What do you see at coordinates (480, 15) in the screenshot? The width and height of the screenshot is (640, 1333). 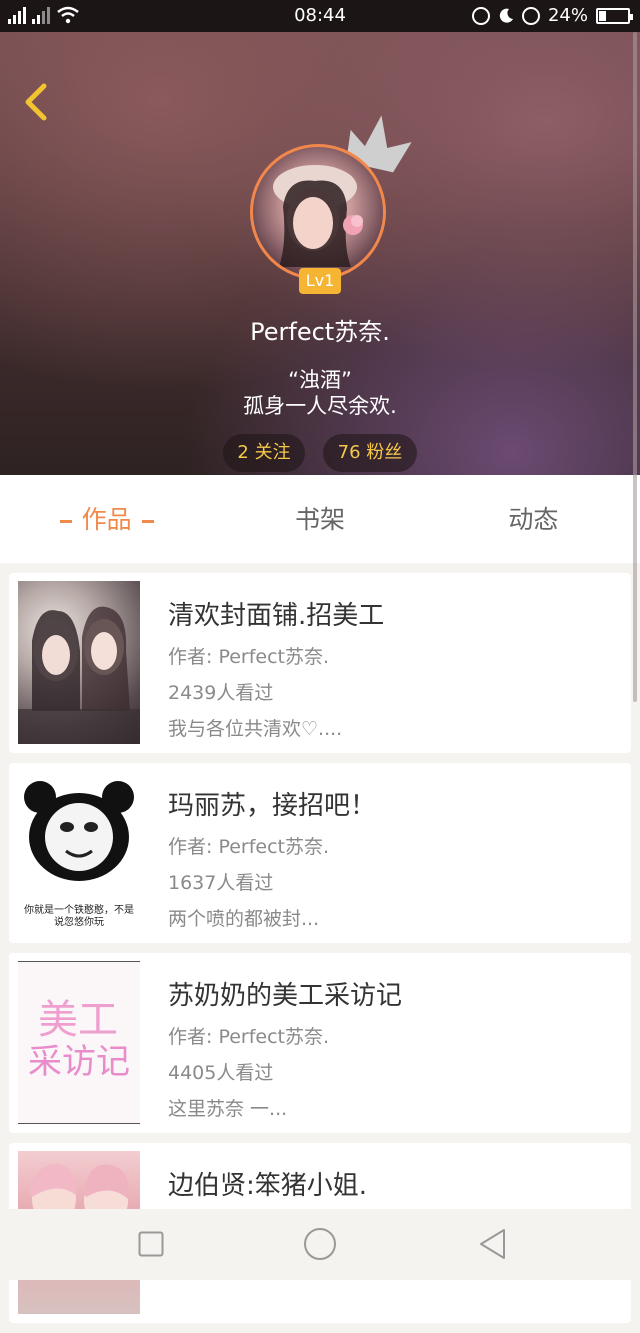 I see `do-not-disturb-icon` at bounding box center [480, 15].